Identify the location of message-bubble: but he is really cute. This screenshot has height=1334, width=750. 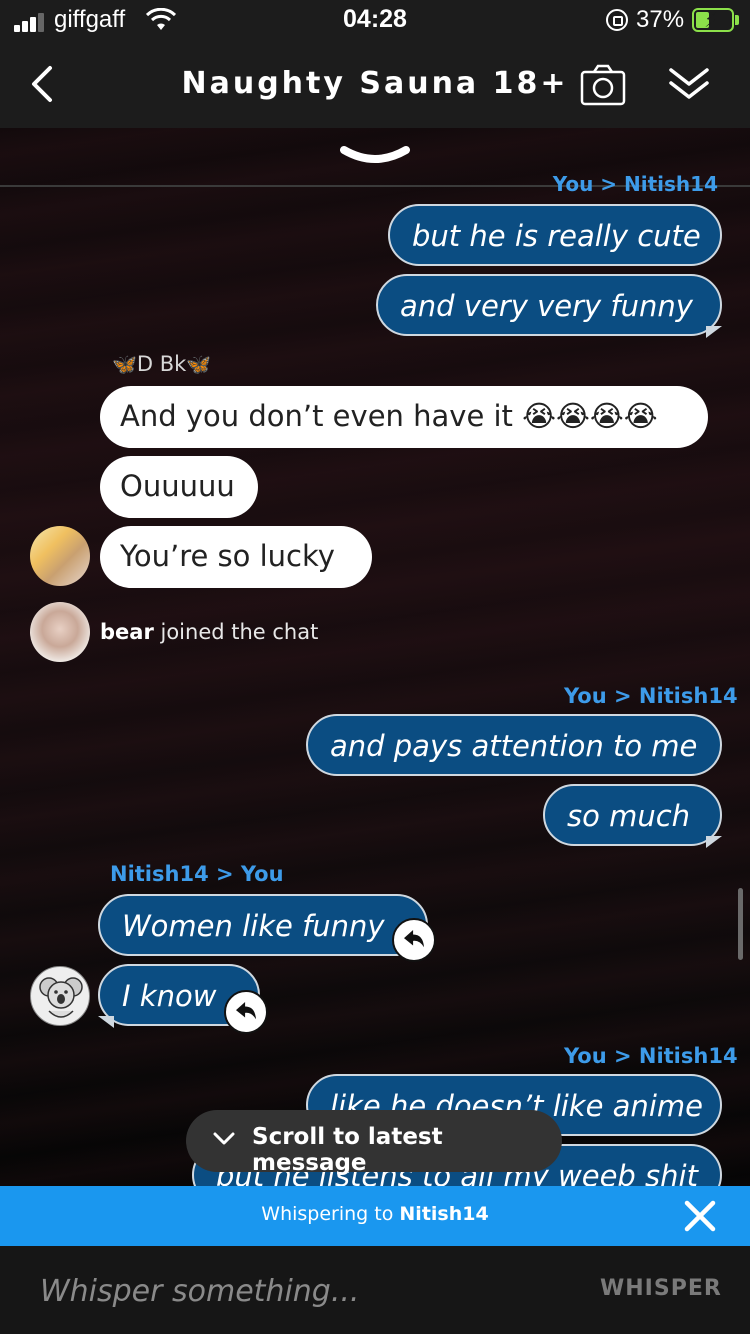
(555, 235).